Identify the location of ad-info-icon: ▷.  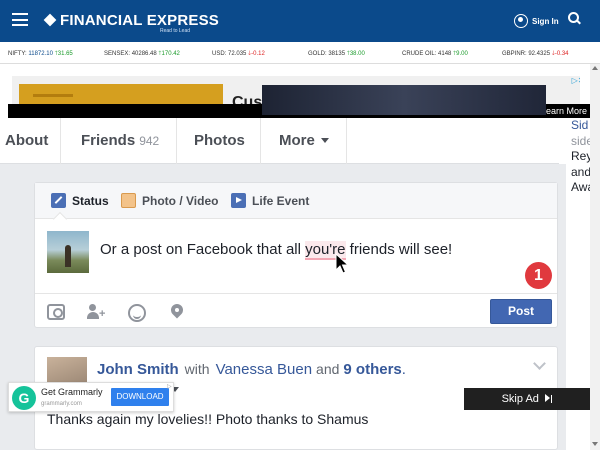
(169, 386).